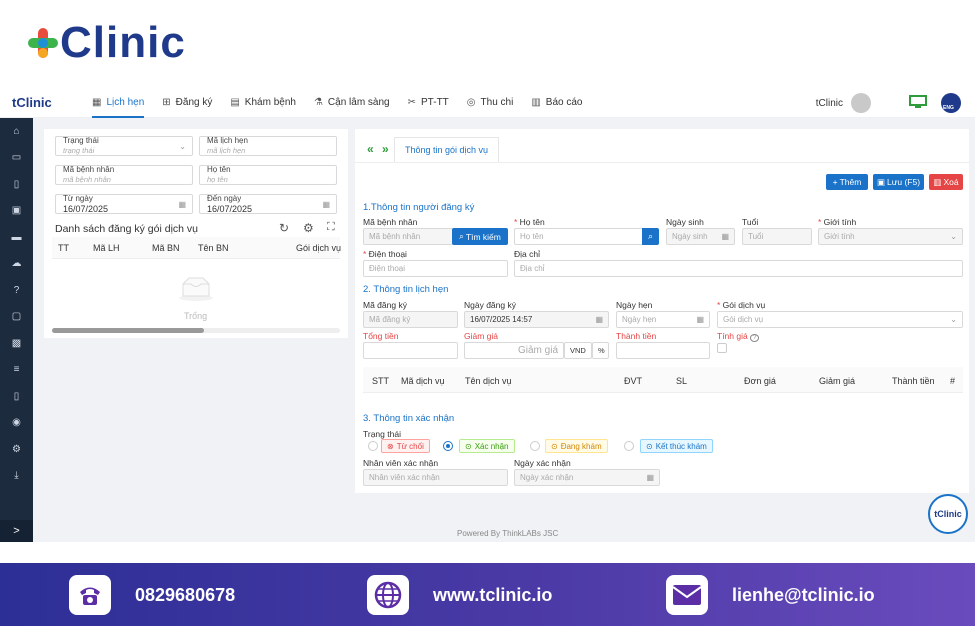  What do you see at coordinates (385, 149) in the screenshot?
I see `next-arrow-icon: »` at bounding box center [385, 149].